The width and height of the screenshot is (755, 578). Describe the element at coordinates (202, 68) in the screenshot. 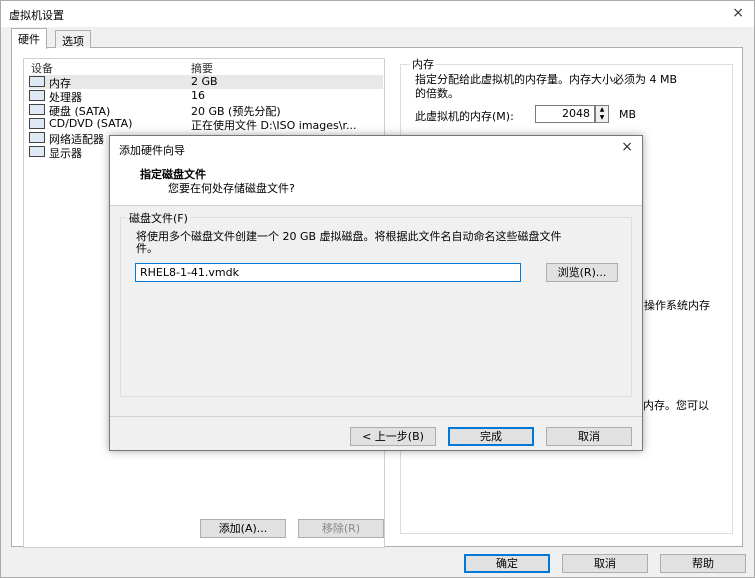

I see `column-header-summary: 摘要` at that location.